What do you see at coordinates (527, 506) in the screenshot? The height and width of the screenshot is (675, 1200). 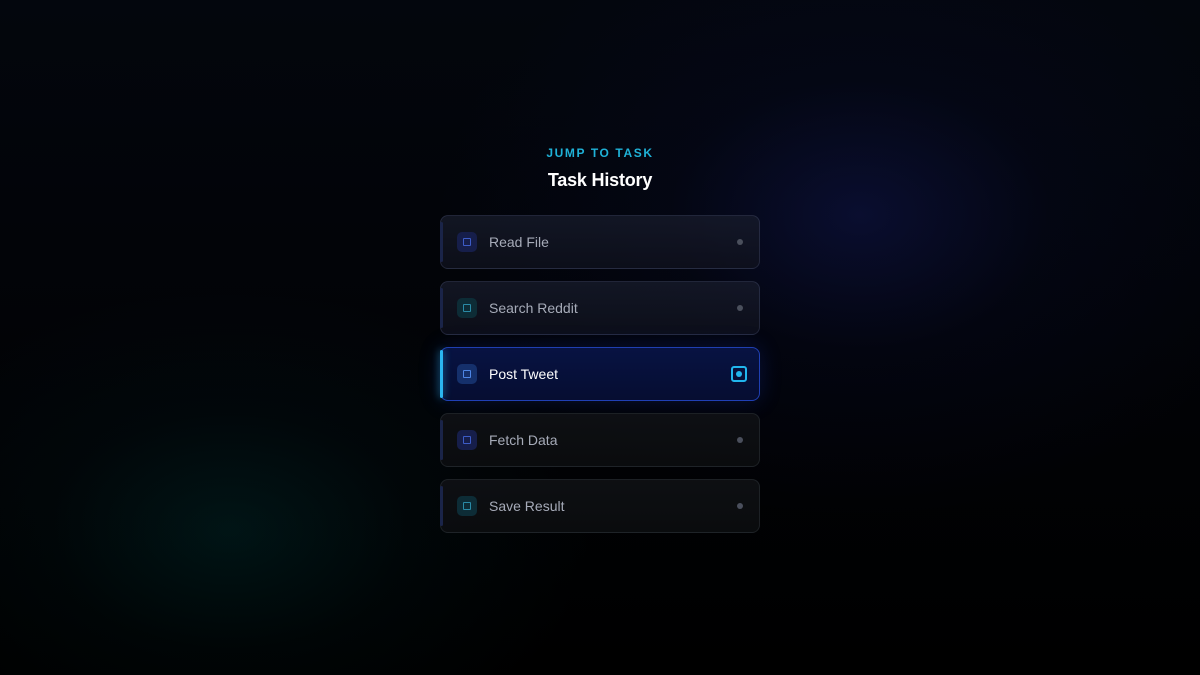 I see `task-item-label: Save Result` at bounding box center [527, 506].